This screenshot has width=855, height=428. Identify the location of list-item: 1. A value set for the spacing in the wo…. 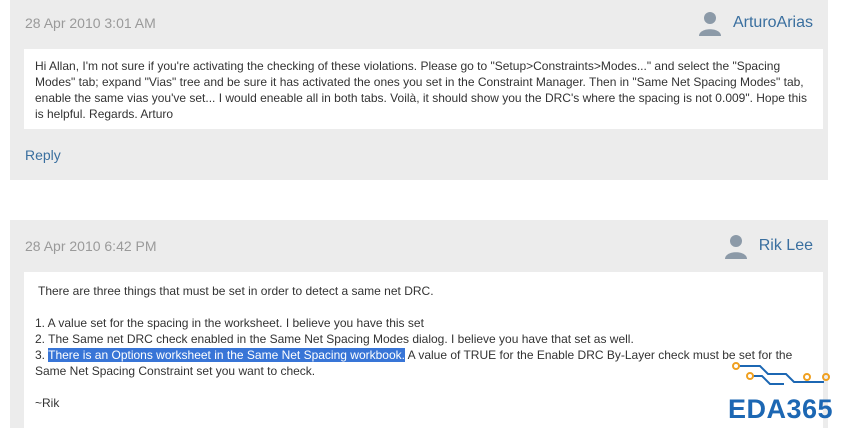
(229, 323).